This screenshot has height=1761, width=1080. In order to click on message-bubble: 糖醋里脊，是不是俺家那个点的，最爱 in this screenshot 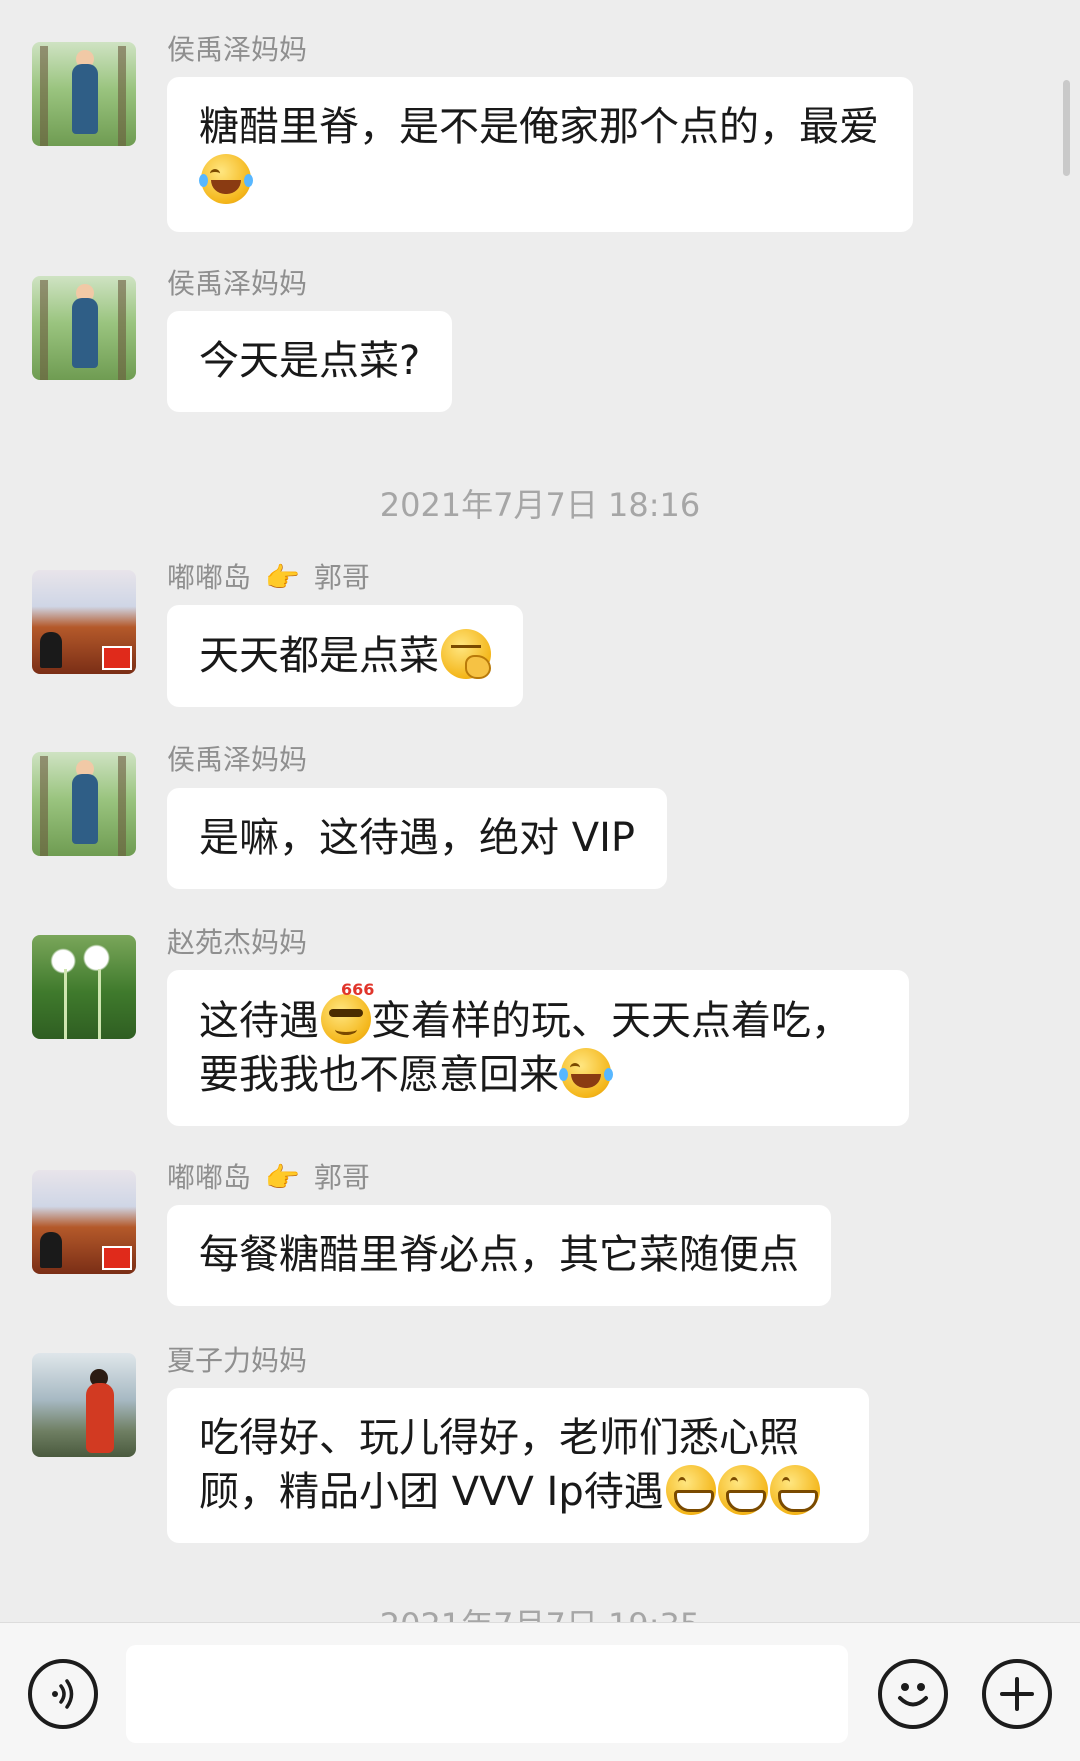, I will do `click(540, 154)`.